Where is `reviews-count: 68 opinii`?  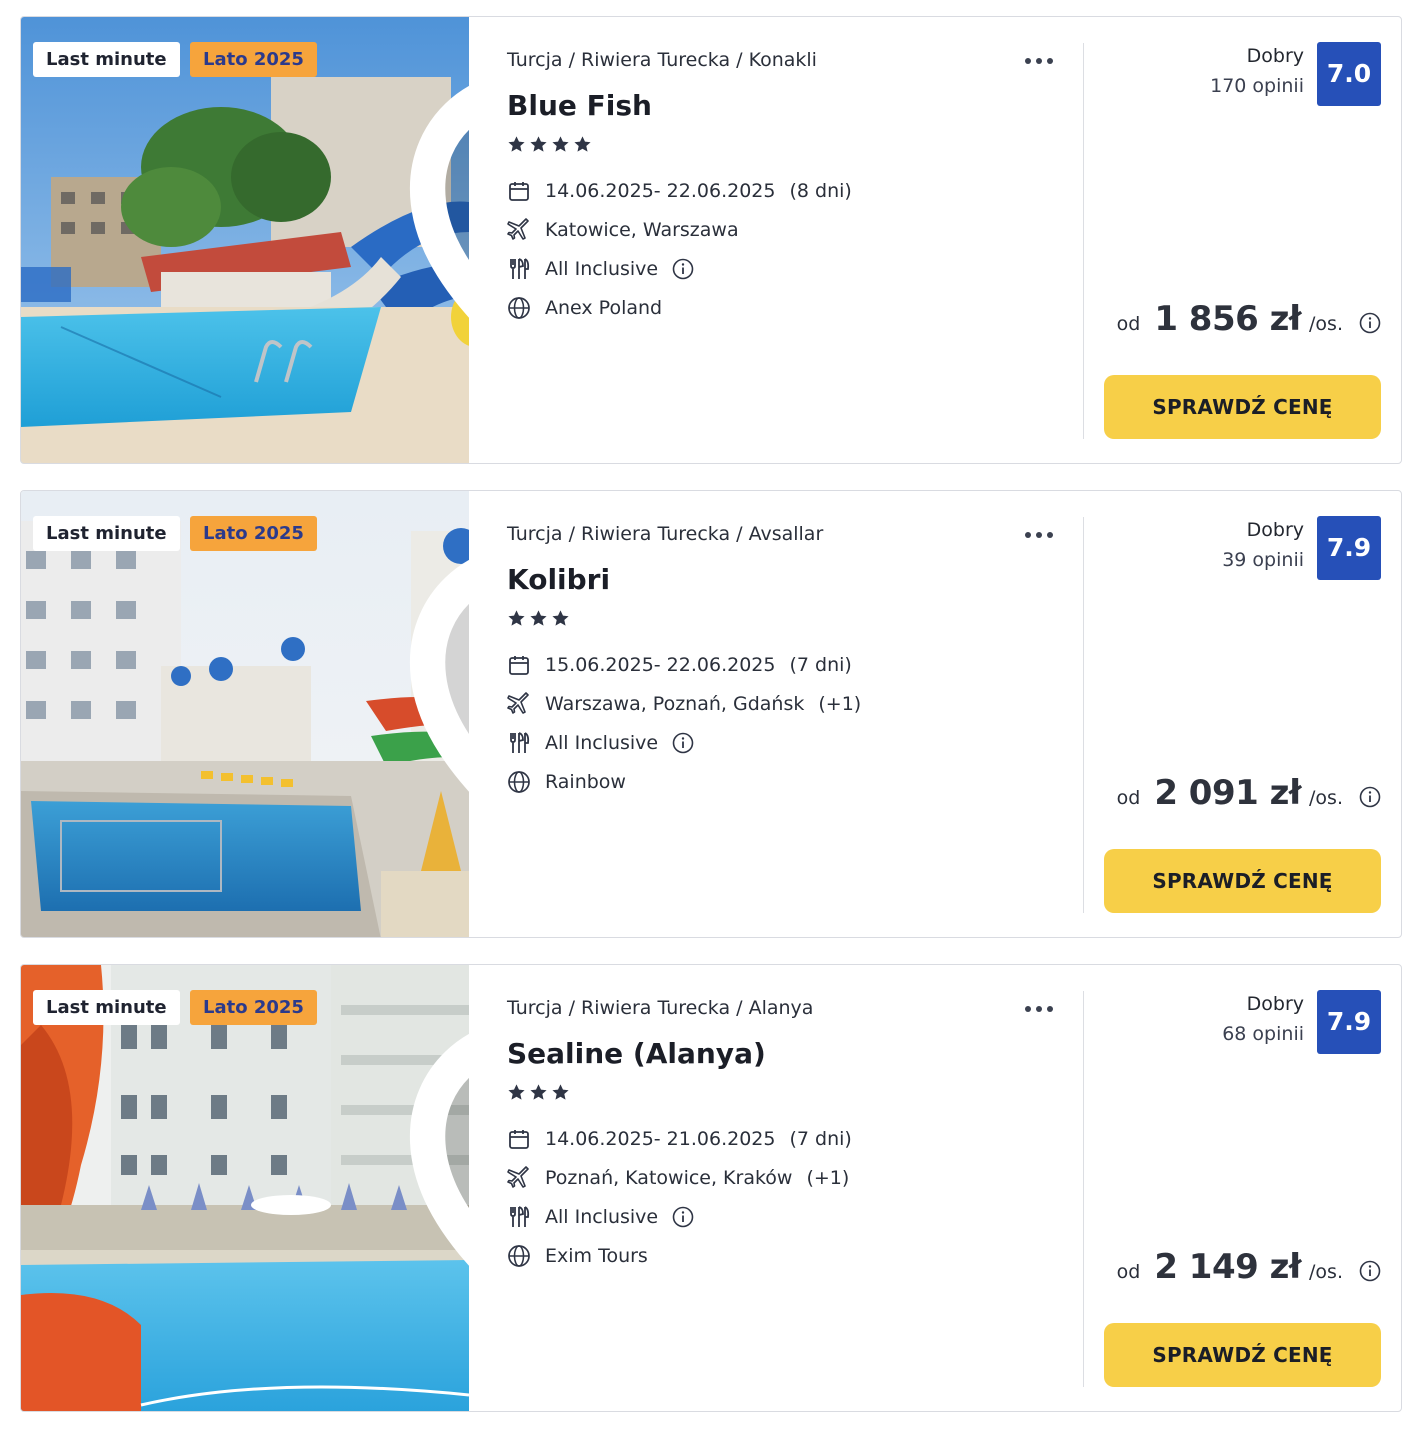 reviews-count: 68 opinii is located at coordinates (1263, 1034).